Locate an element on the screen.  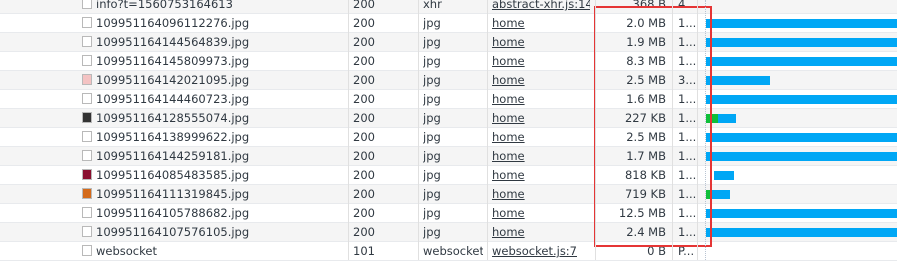
request-size: 2.0 MB is located at coordinates (646, 23).